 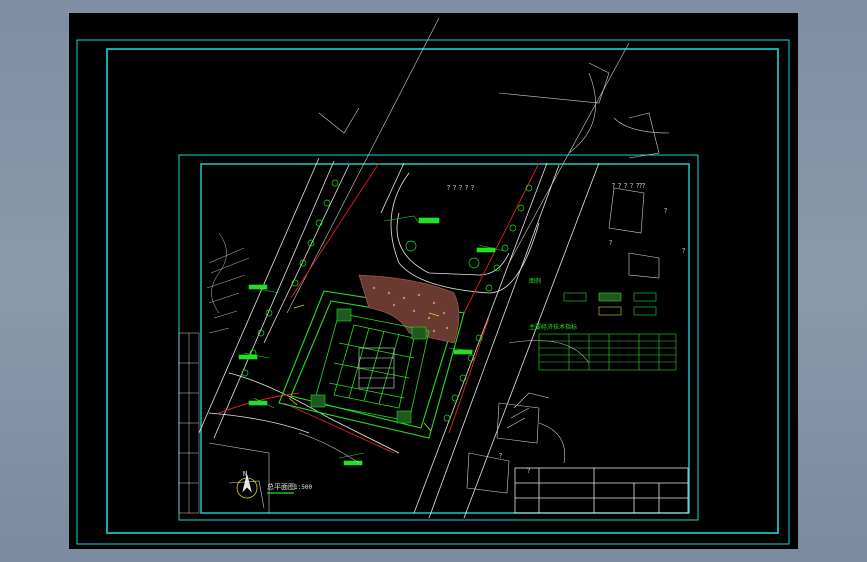 What do you see at coordinates (281, 486) in the screenshot?
I see `drawing-title: 总平面图` at bounding box center [281, 486].